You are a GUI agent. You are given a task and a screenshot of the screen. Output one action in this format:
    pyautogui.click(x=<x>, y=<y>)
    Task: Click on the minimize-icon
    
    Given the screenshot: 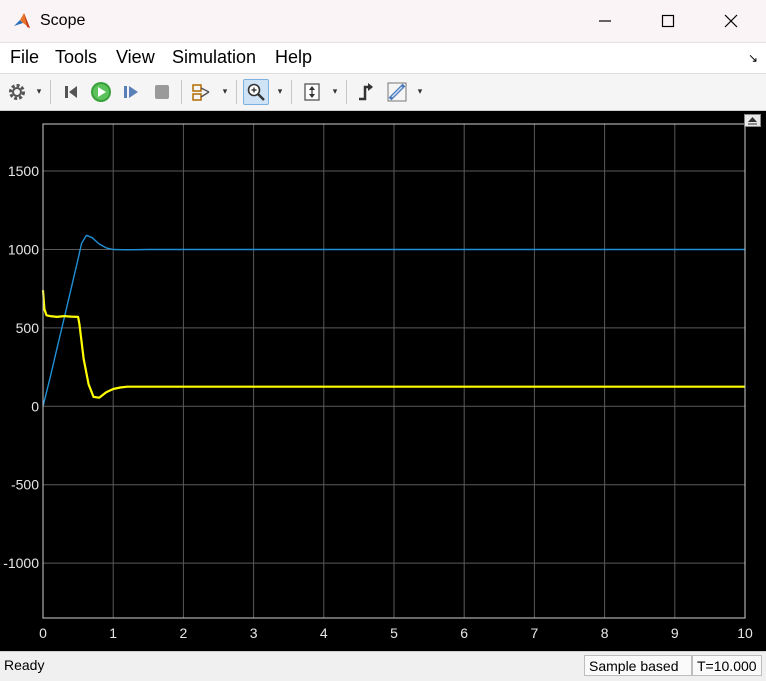 What is the action you would take?
    pyautogui.click(x=605, y=21)
    